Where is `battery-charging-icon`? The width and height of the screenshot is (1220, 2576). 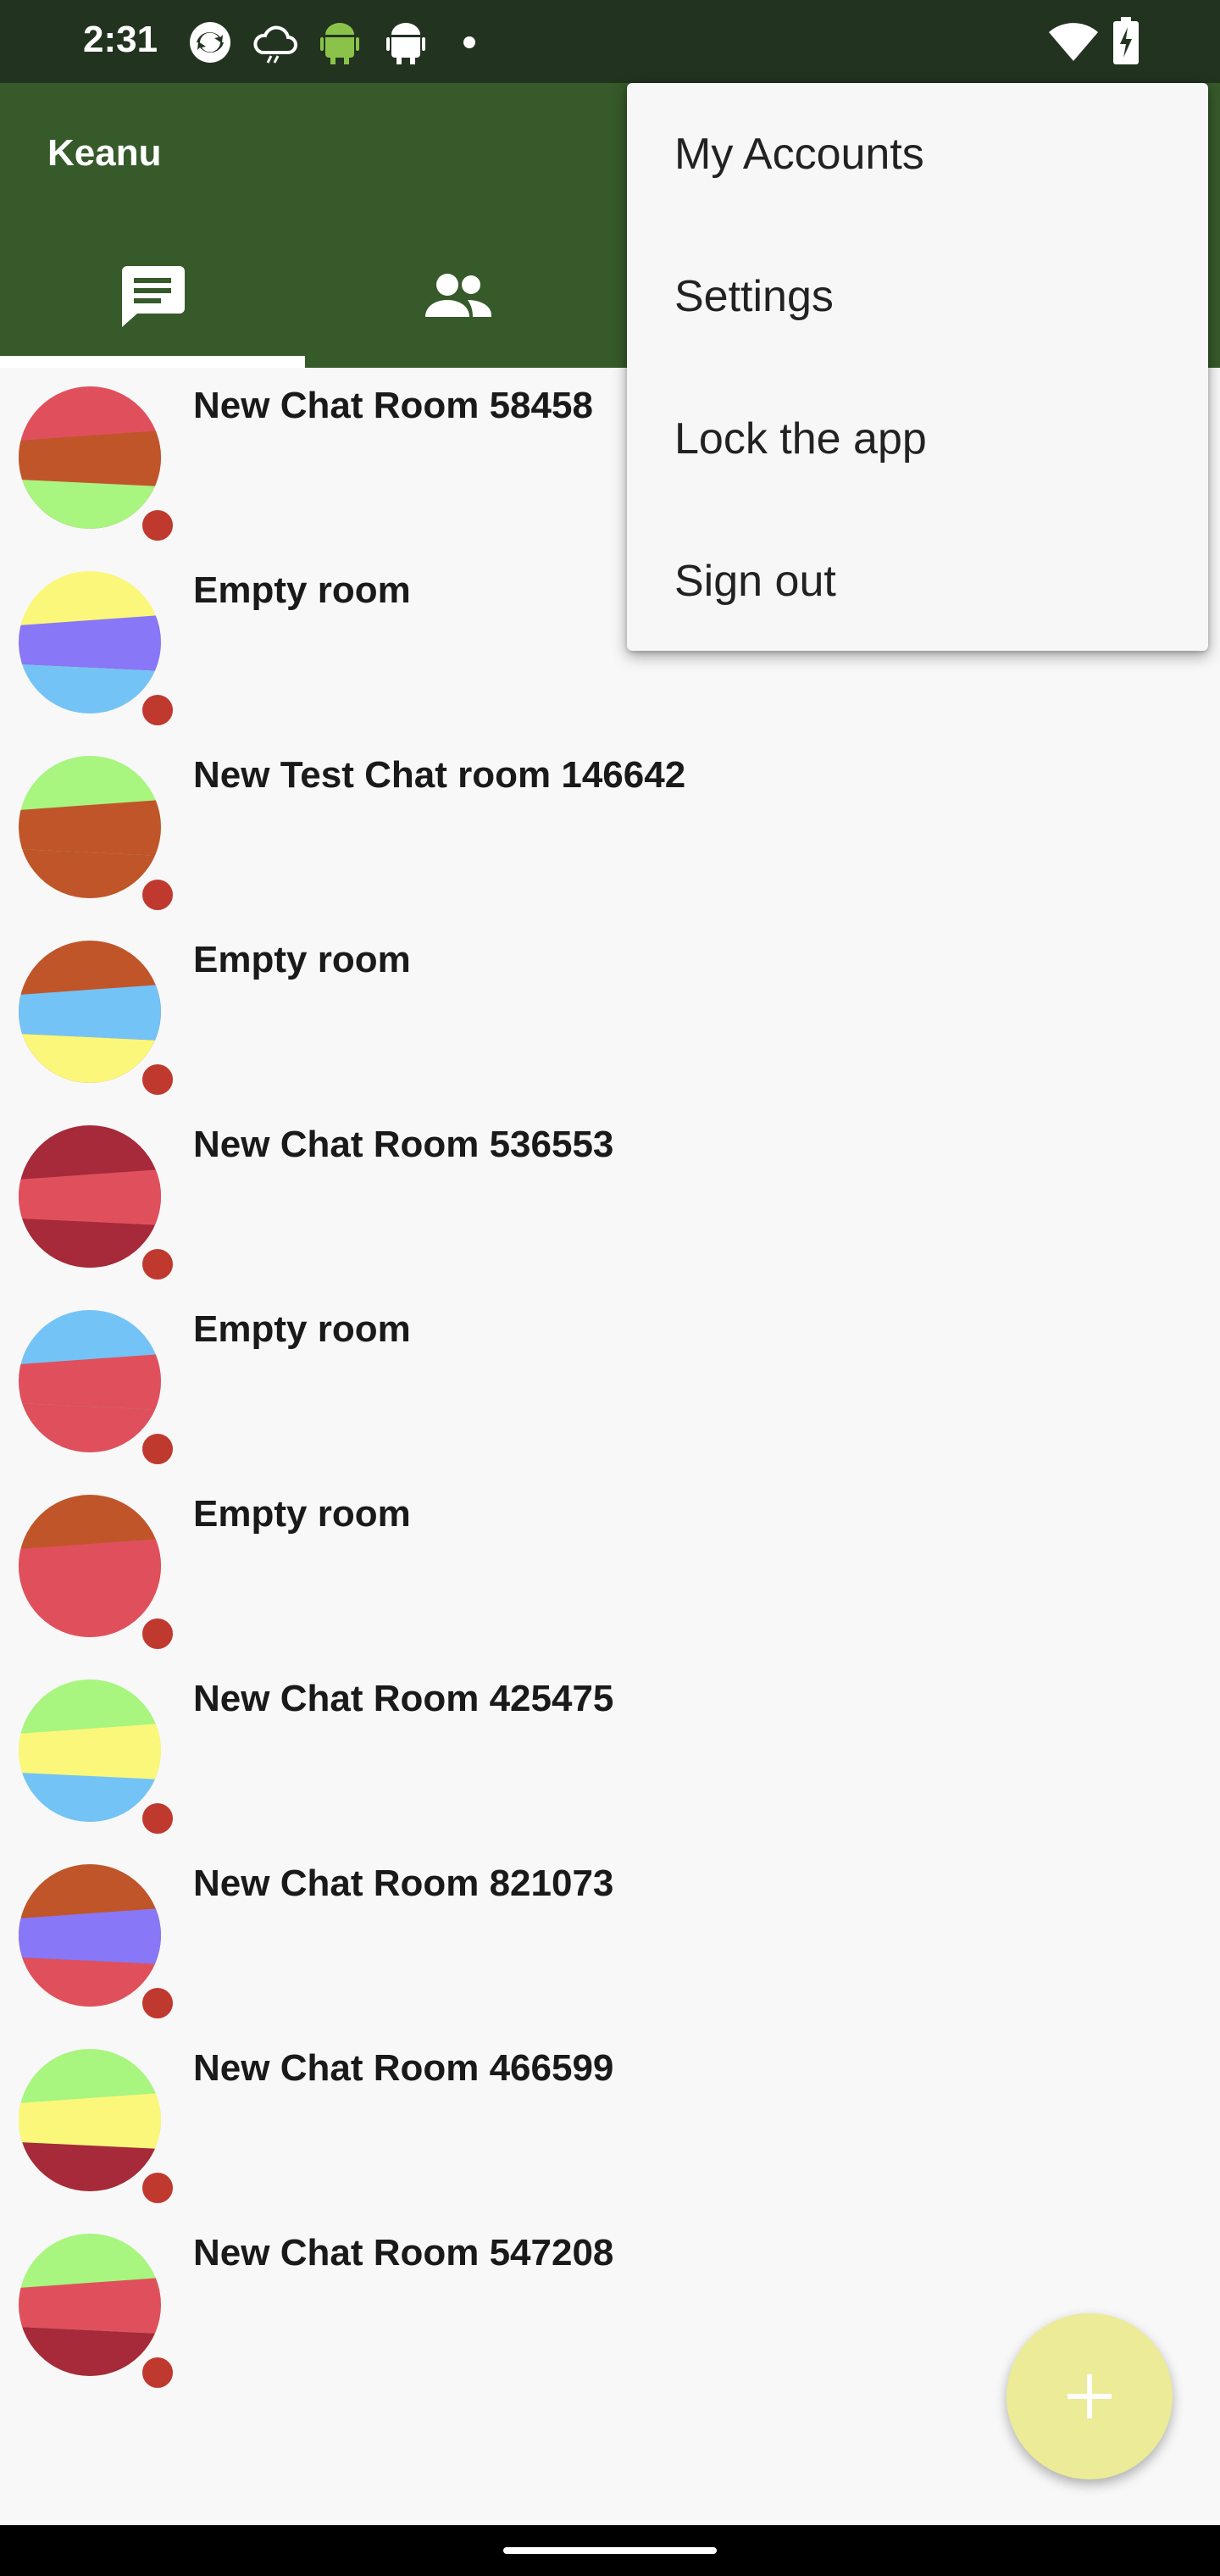
battery-charging-icon is located at coordinates (1126, 43).